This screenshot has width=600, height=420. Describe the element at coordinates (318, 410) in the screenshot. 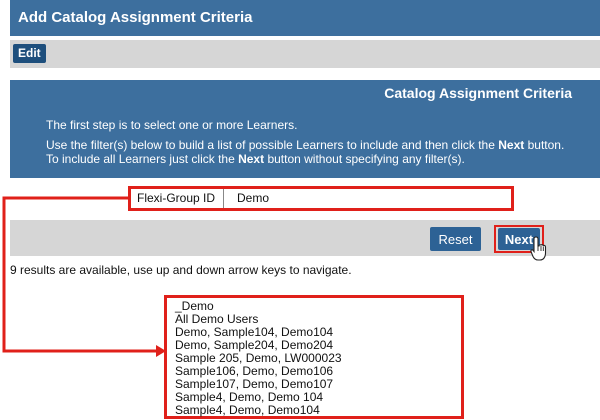

I see `list-item: Sample4, Demo, Demo104` at that location.